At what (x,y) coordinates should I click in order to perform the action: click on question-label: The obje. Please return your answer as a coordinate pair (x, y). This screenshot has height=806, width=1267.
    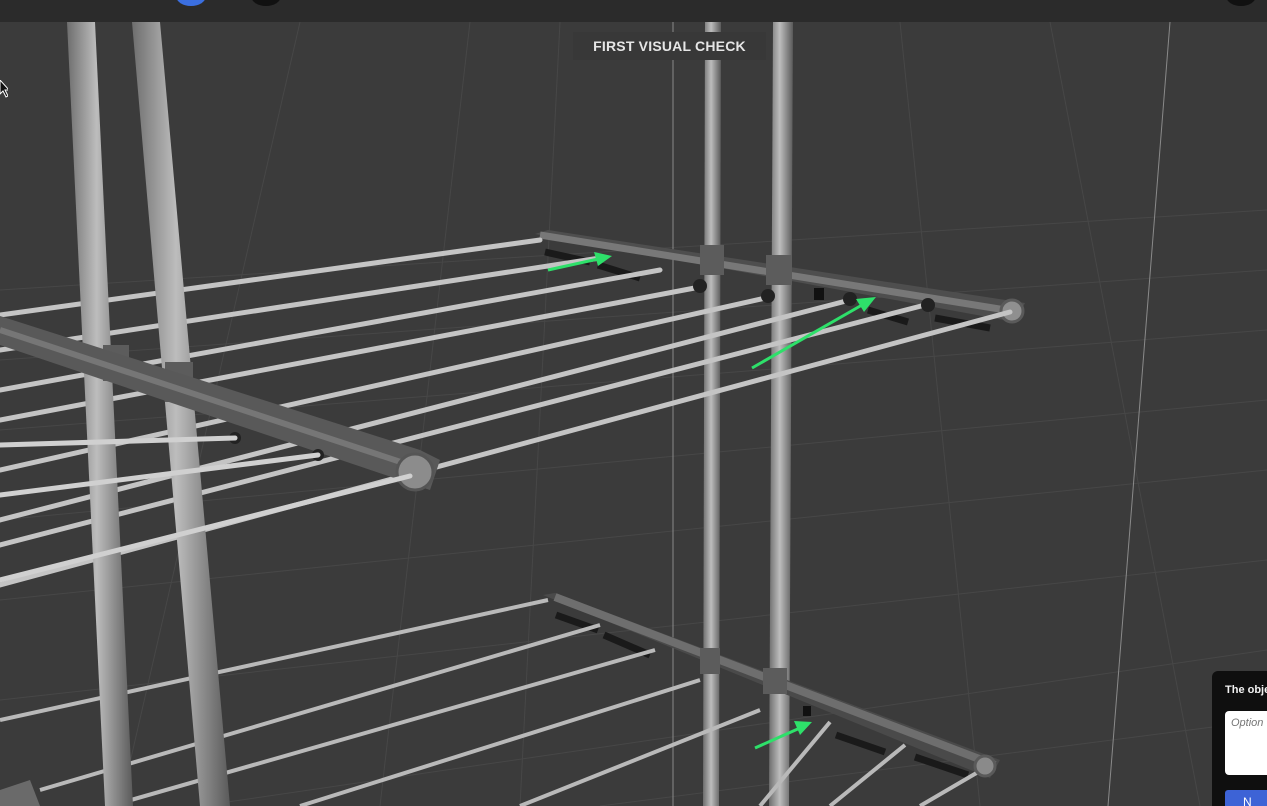
    Looking at the image, I should click on (1246, 690).